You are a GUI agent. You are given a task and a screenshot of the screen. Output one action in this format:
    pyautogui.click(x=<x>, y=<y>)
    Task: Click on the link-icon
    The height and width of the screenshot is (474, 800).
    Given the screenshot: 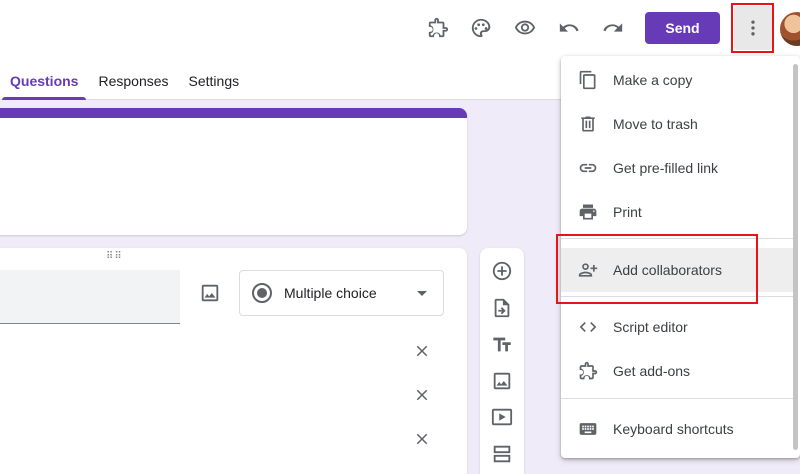 What is the action you would take?
    pyautogui.click(x=588, y=168)
    